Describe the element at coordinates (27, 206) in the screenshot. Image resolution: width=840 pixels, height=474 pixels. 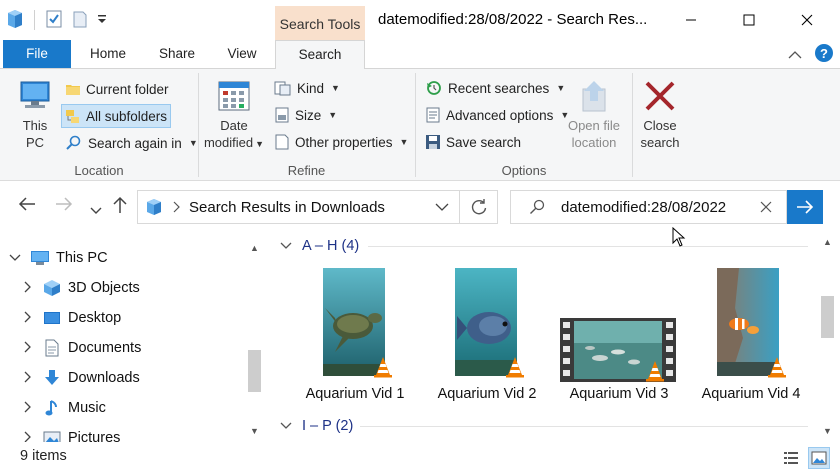
I see `back-button` at that location.